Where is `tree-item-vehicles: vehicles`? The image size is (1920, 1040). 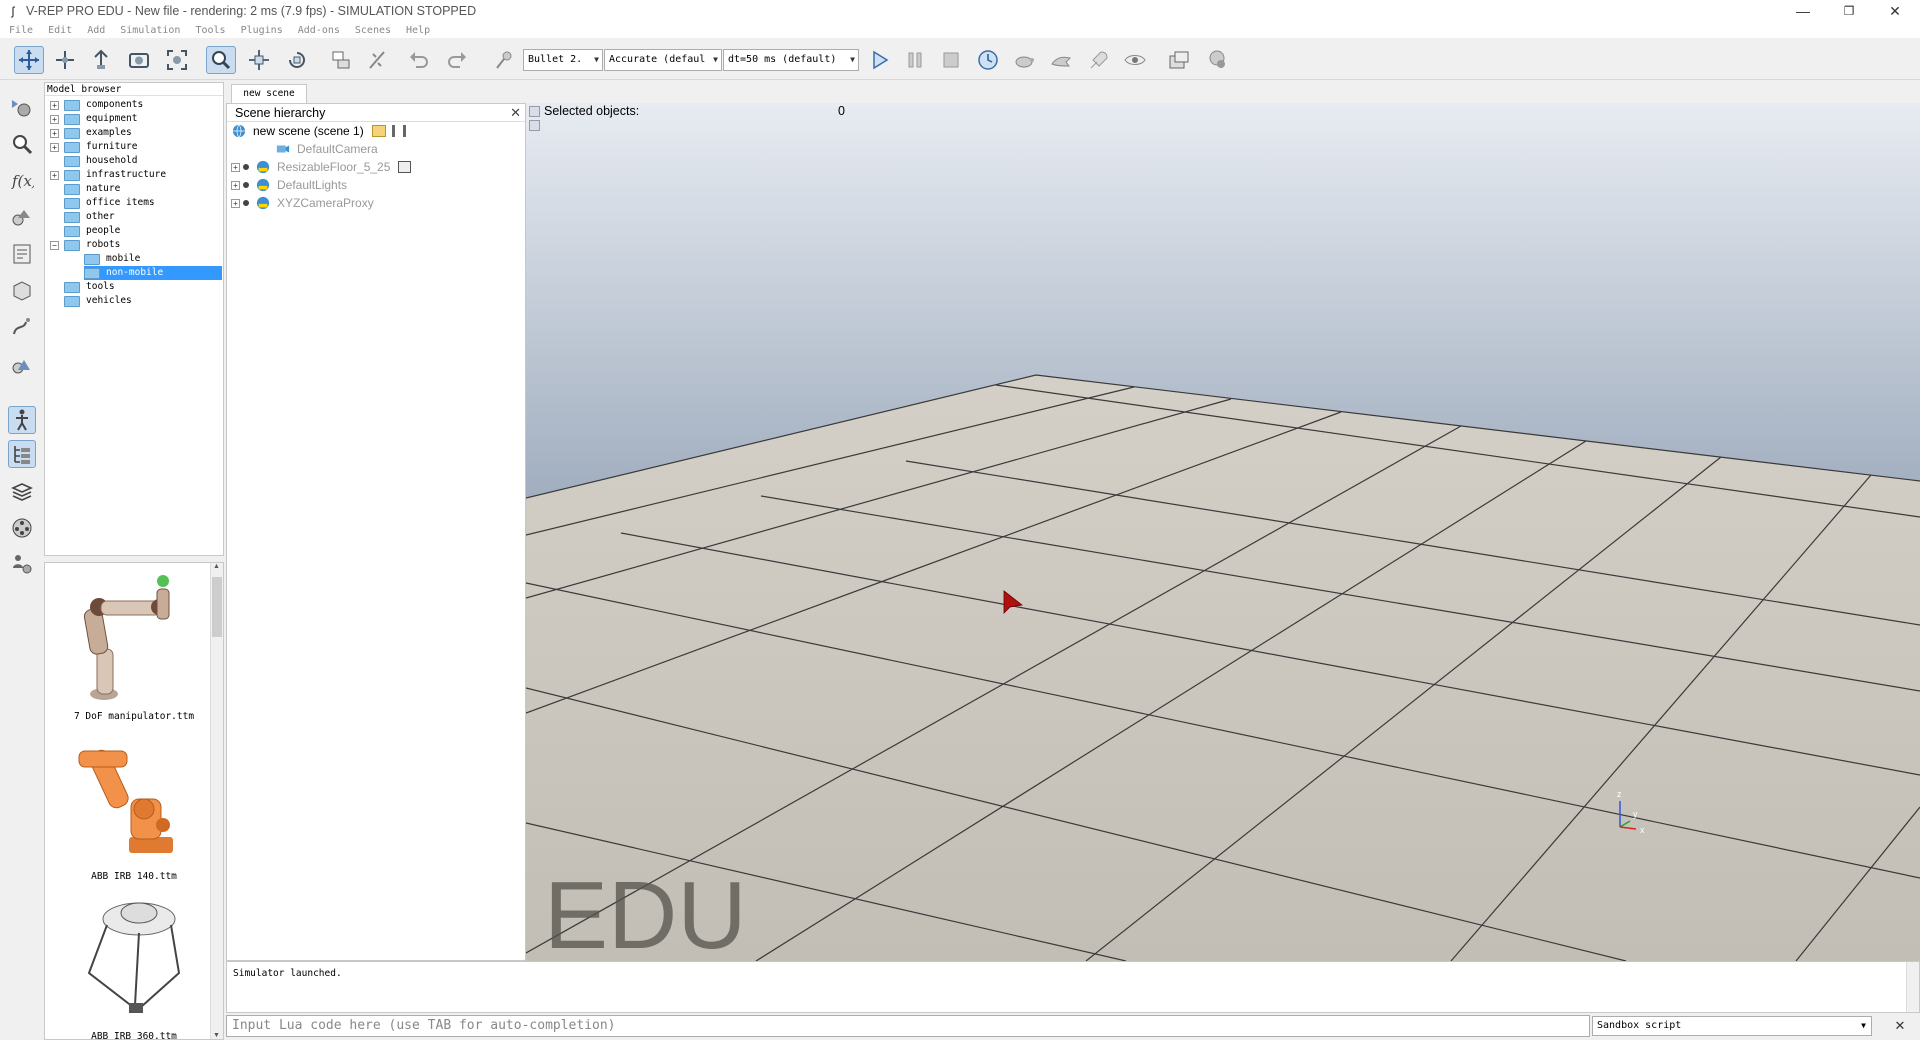
tree-item-vehicles: vehicles is located at coordinates (98, 301).